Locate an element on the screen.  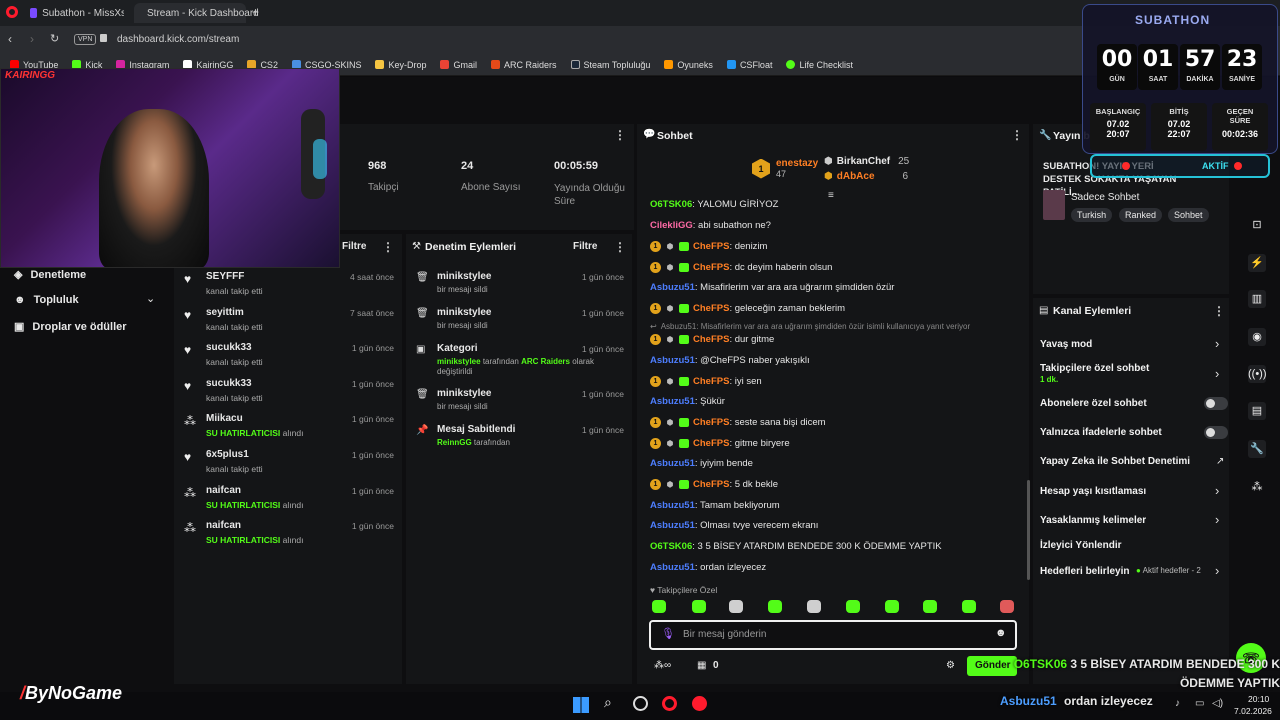
community-icon: ⁂ is located at coordinates (1257, 487).